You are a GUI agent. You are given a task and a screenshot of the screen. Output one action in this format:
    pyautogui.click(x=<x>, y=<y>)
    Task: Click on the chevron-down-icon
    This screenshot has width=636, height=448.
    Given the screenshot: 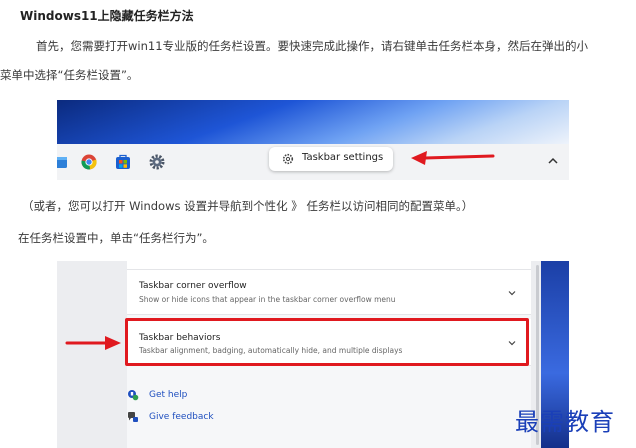 What is the action you would take?
    pyautogui.click(x=512, y=293)
    